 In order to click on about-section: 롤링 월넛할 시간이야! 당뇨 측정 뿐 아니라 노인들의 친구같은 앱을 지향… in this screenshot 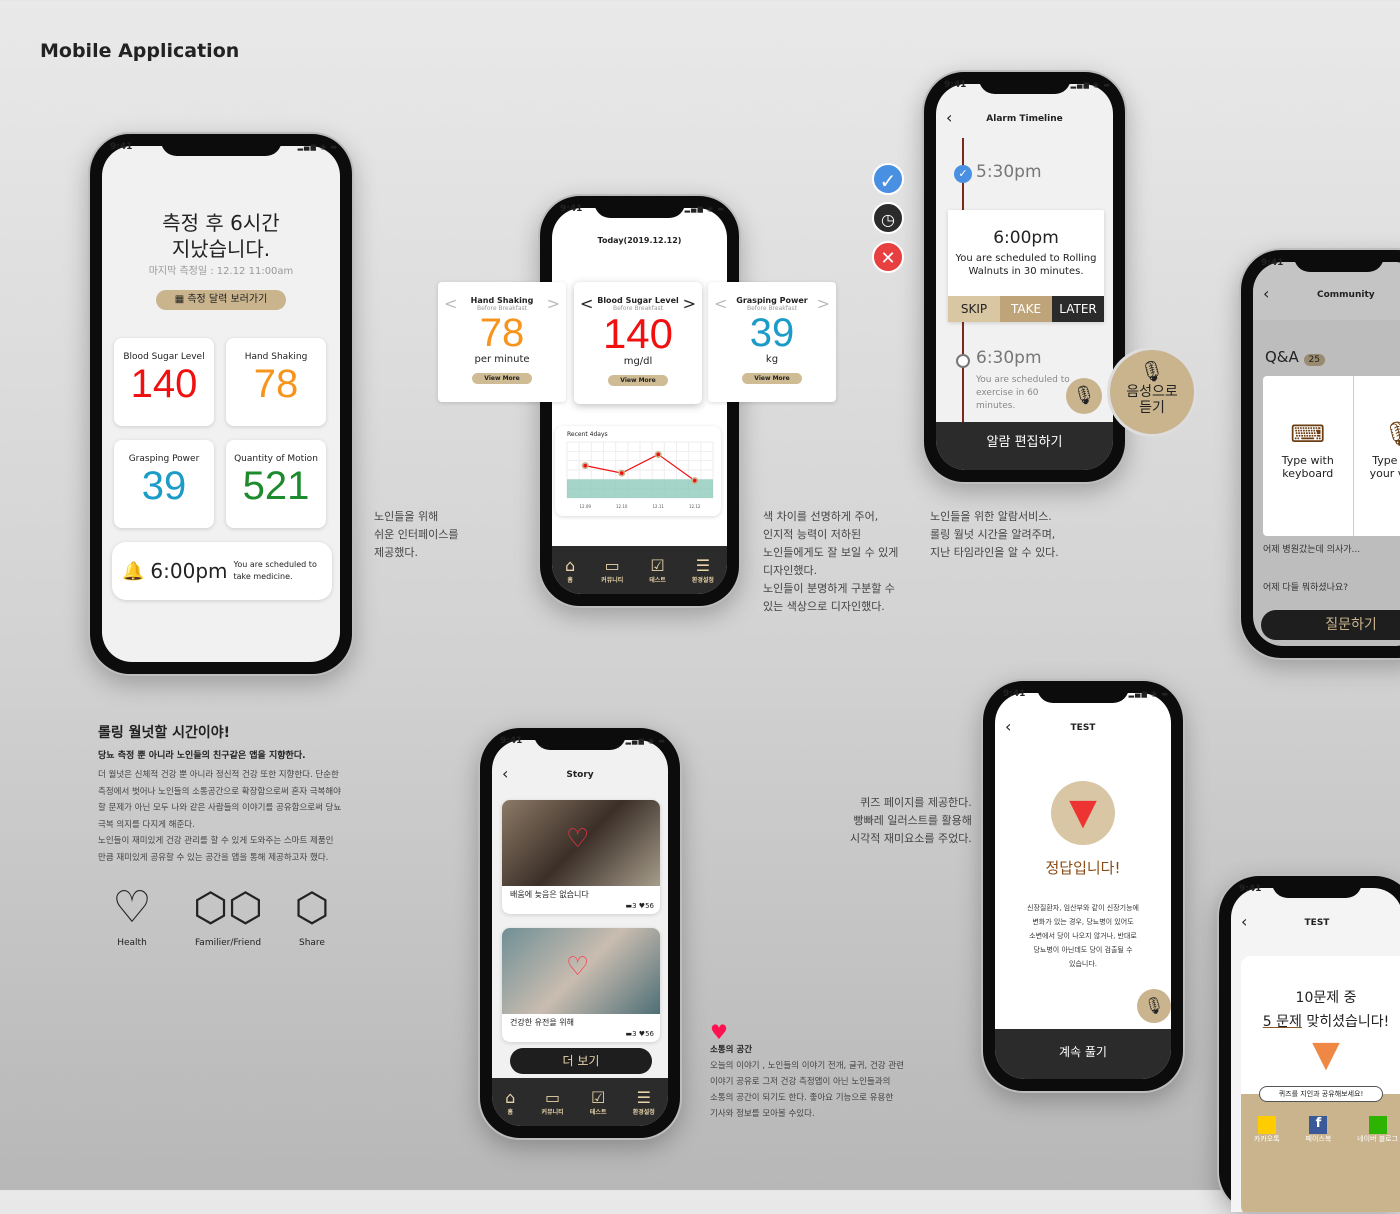, I will do `click(228, 794)`.